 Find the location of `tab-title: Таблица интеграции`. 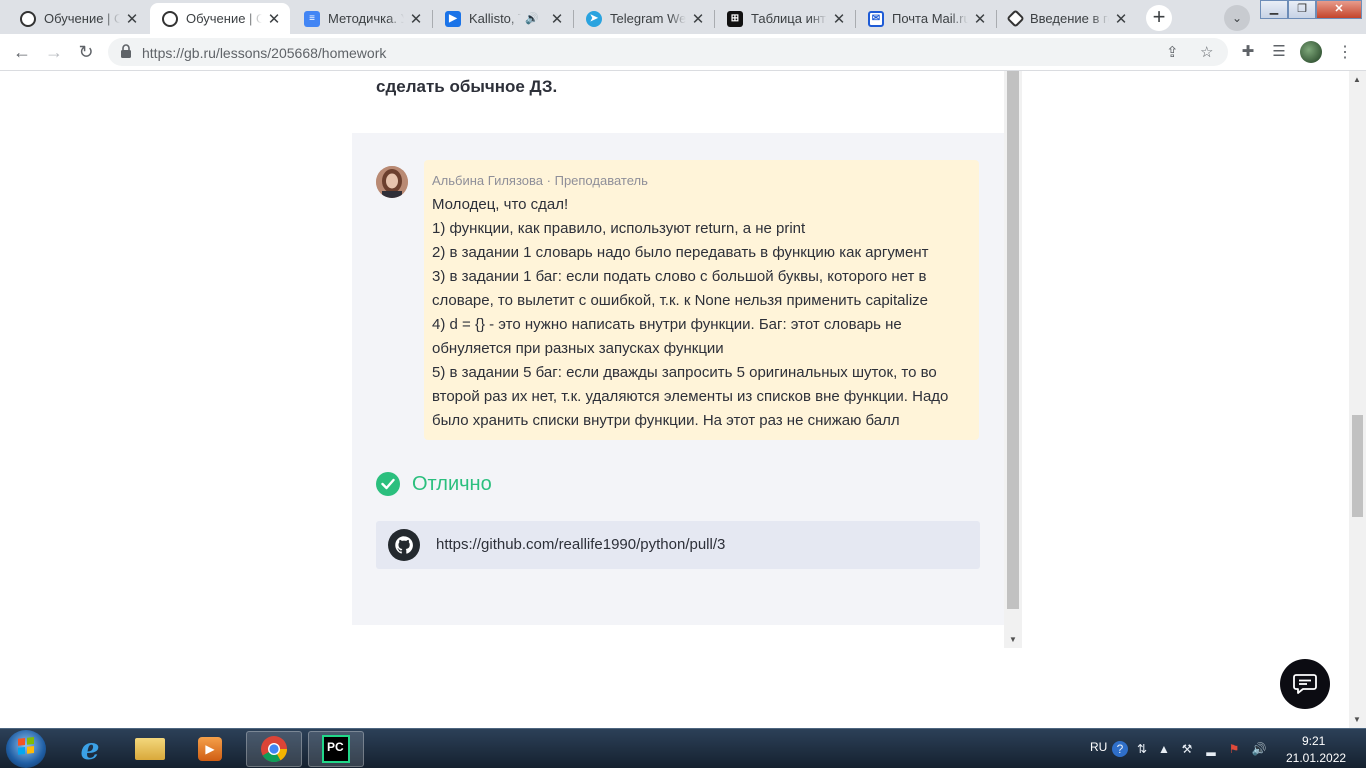

tab-title: Таблица интеграции is located at coordinates (789, 18).